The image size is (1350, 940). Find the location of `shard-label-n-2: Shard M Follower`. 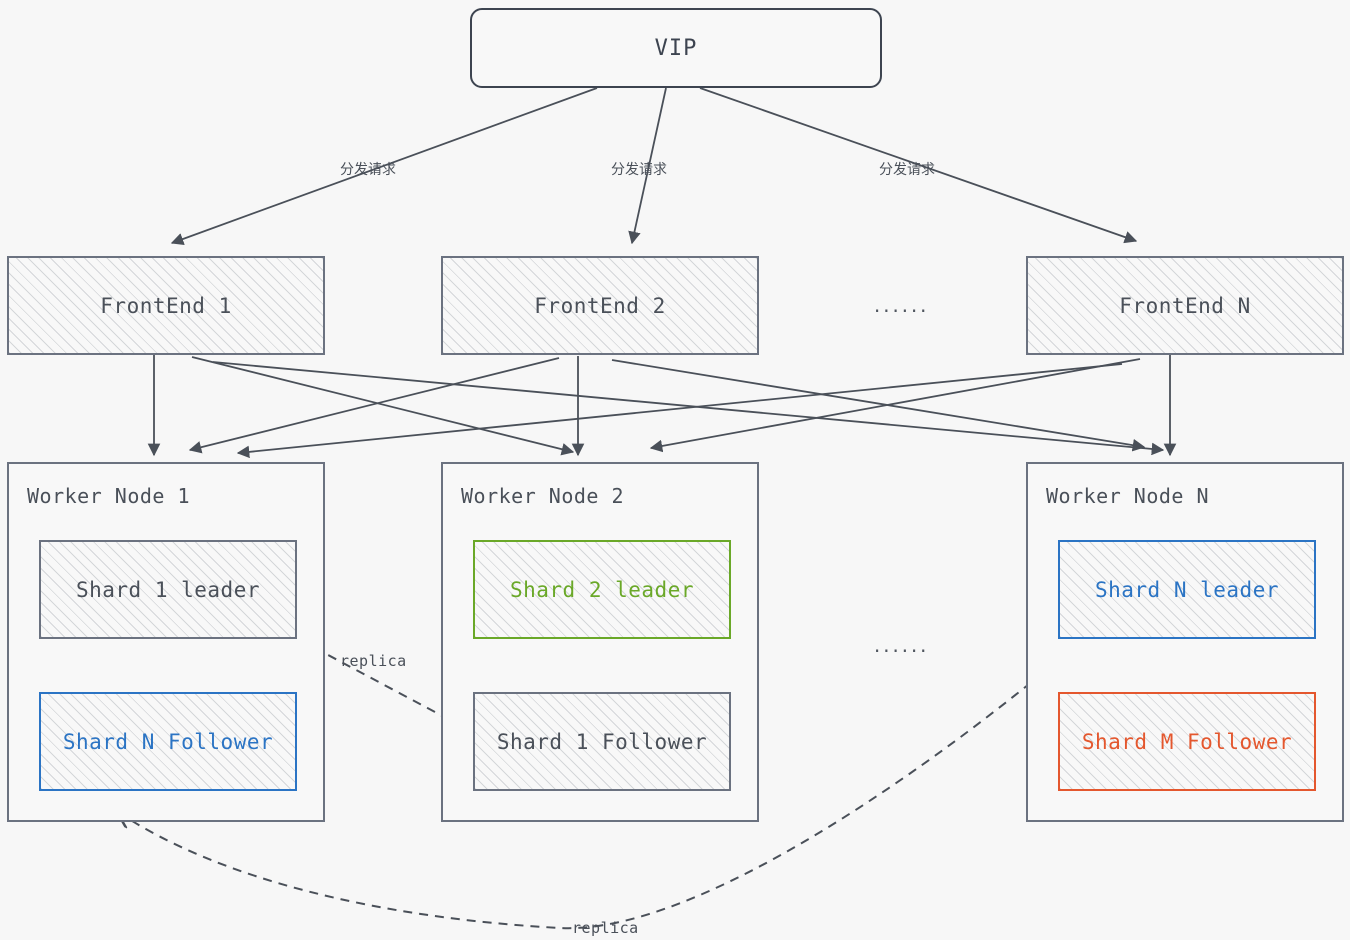

shard-label-n-2: Shard M Follower is located at coordinates (1187, 741).